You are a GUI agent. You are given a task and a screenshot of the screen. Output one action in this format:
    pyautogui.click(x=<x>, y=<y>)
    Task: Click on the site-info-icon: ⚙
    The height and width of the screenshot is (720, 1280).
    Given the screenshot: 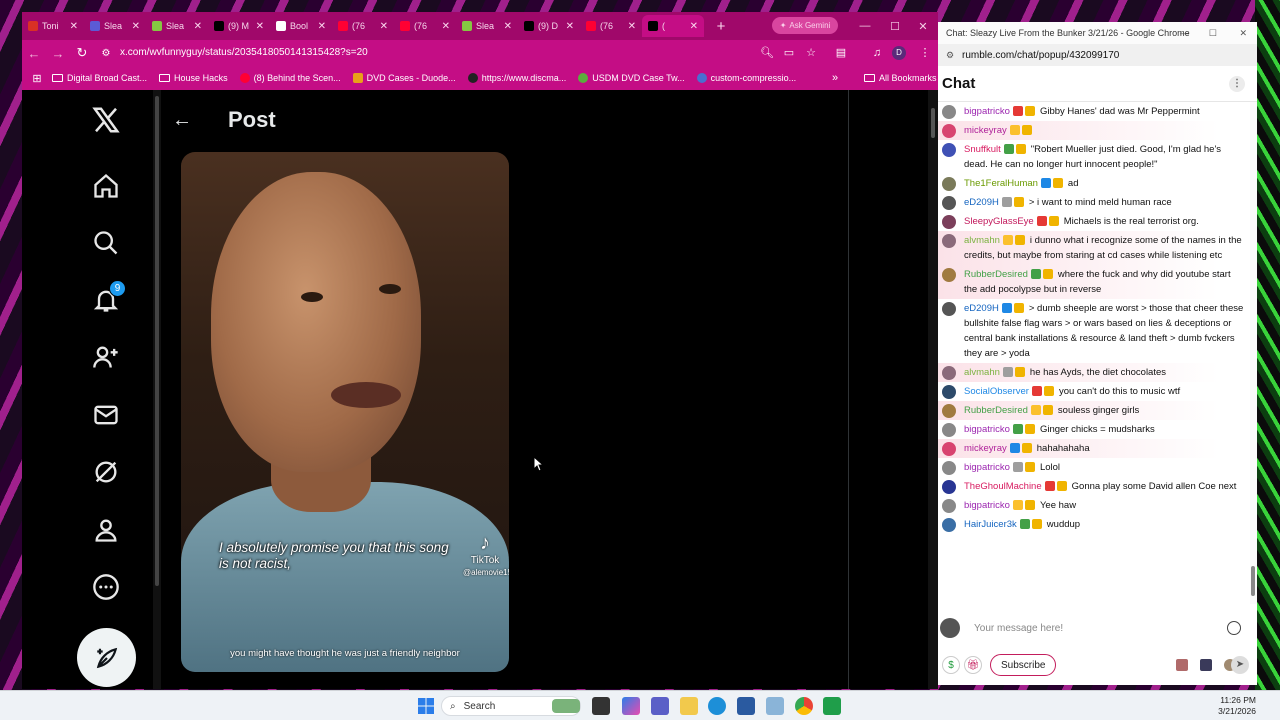 What is the action you would take?
    pyautogui.click(x=106, y=53)
    